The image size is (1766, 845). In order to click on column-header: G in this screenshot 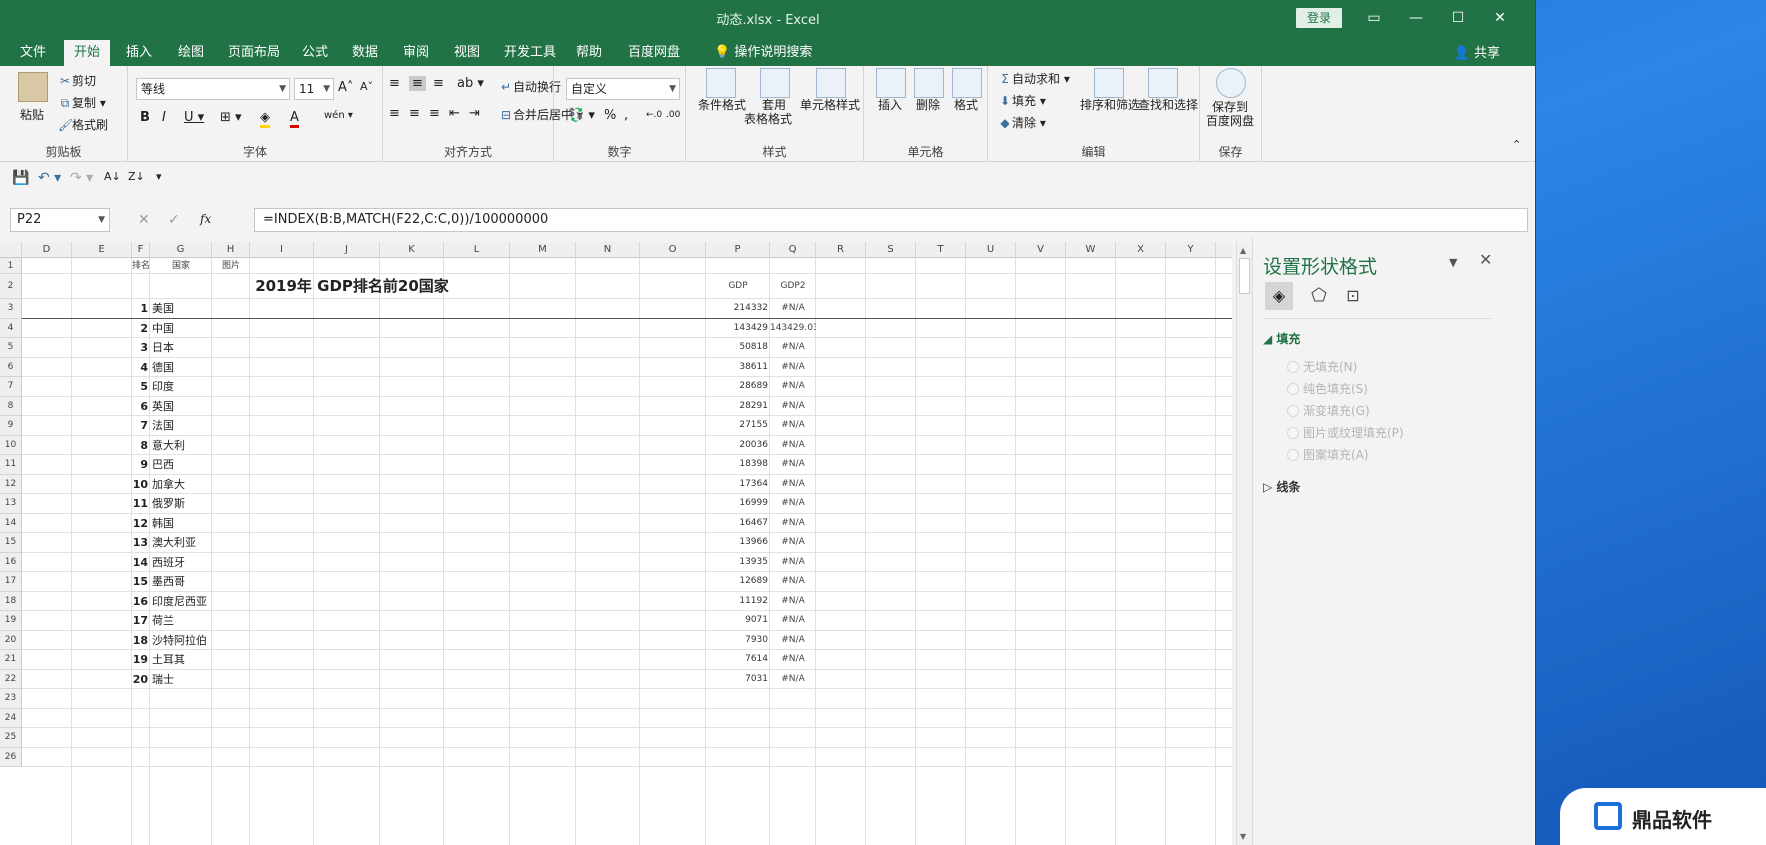, I will do `click(181, 250)`.